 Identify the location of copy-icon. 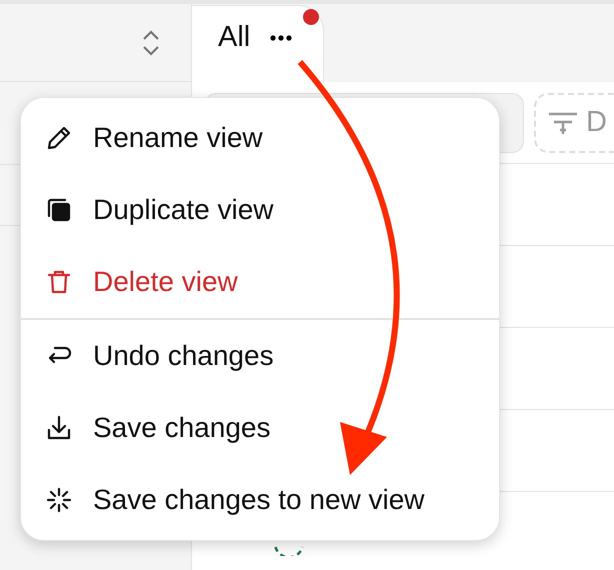
(59, 210).